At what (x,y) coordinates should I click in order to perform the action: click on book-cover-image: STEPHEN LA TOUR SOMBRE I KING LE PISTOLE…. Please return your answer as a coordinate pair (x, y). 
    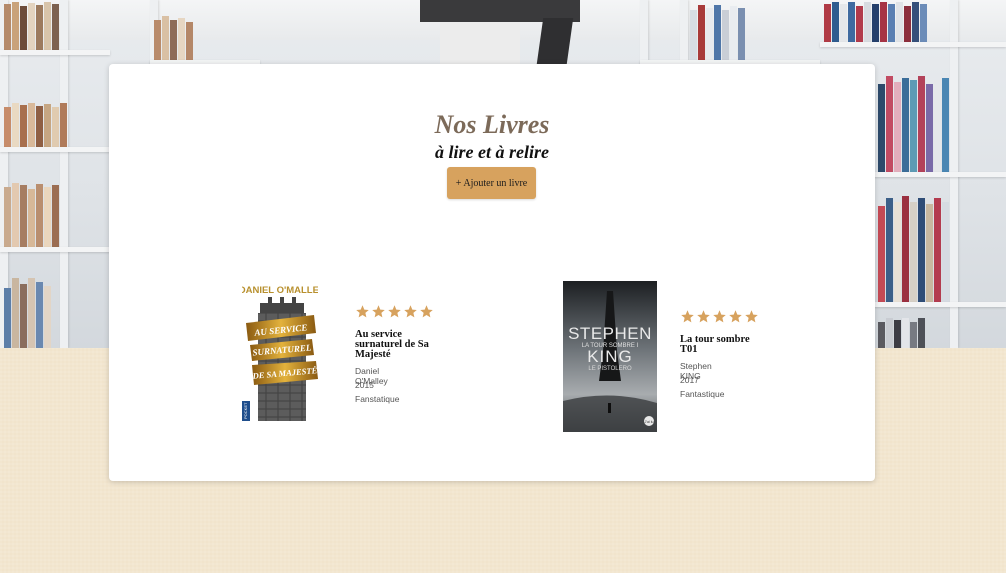
    Looking at the image, I should click on (610, 356).